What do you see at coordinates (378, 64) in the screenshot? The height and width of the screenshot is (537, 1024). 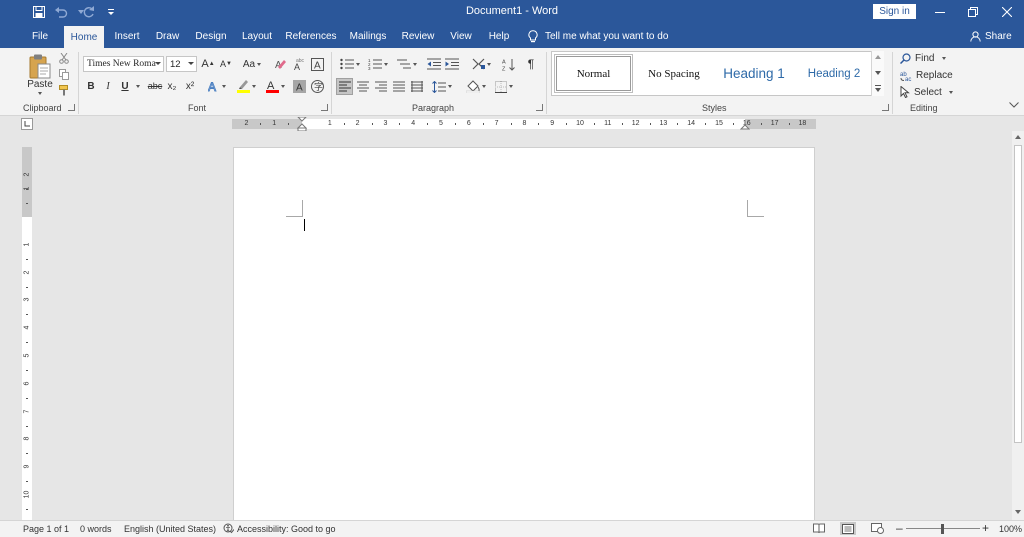 I see `numbering-icon: 123` at bounding box center [378, 64].